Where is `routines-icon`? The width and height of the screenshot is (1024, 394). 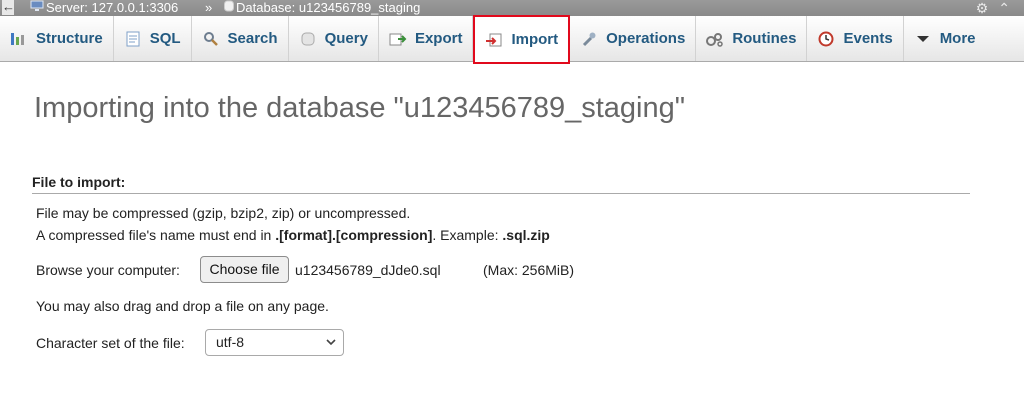 routines-icon is located at coordinates (715, 39).